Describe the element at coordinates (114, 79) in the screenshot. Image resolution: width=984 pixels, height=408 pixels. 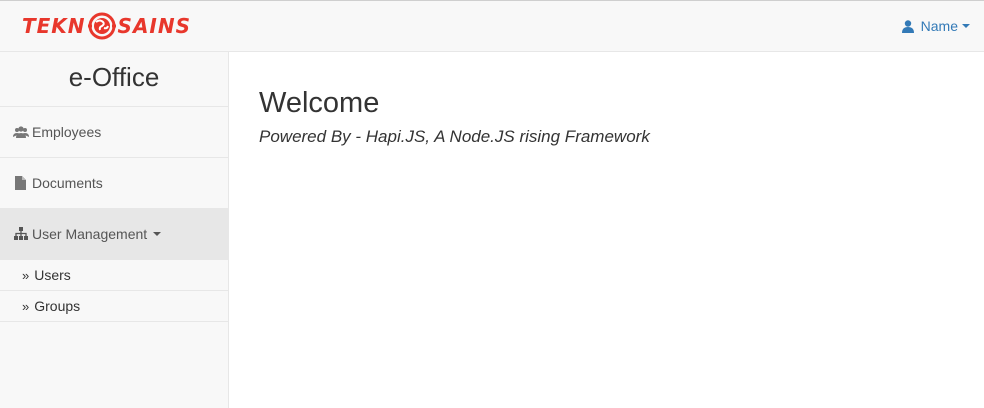
I see `sidebar-title: e-Office` at that location.